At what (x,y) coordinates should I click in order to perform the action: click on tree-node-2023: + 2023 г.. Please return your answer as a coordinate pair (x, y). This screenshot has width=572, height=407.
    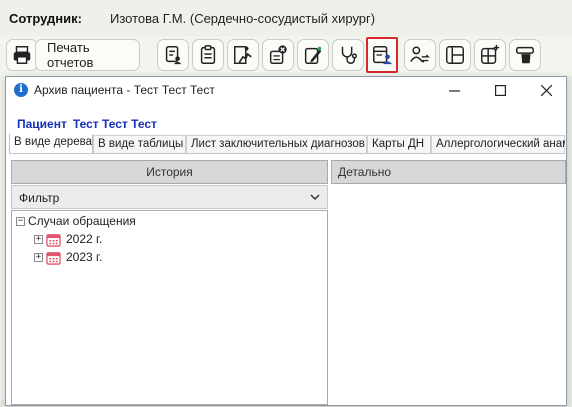
    Looking at the image, I should click on (68, 257).